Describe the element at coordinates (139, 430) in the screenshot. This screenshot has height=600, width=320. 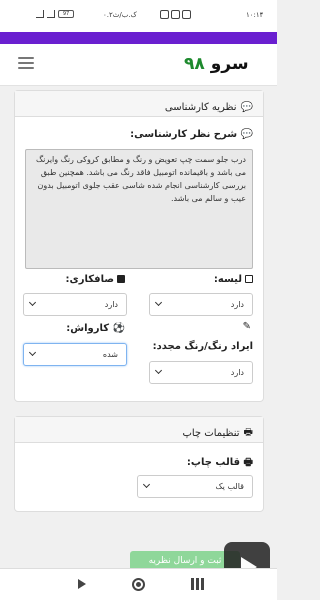
I see `print-card-header: 🖶 تنظیمات چاپ` at that location.